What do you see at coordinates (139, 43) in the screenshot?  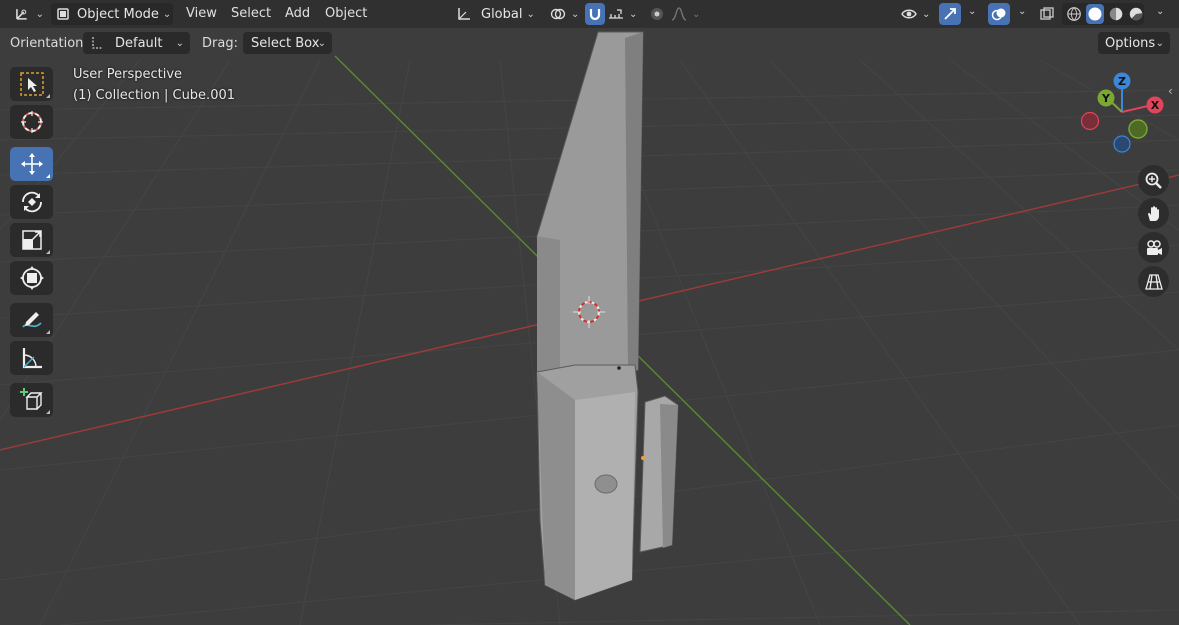 I see `orientation-value: Default` at bounding box center [139, 43].